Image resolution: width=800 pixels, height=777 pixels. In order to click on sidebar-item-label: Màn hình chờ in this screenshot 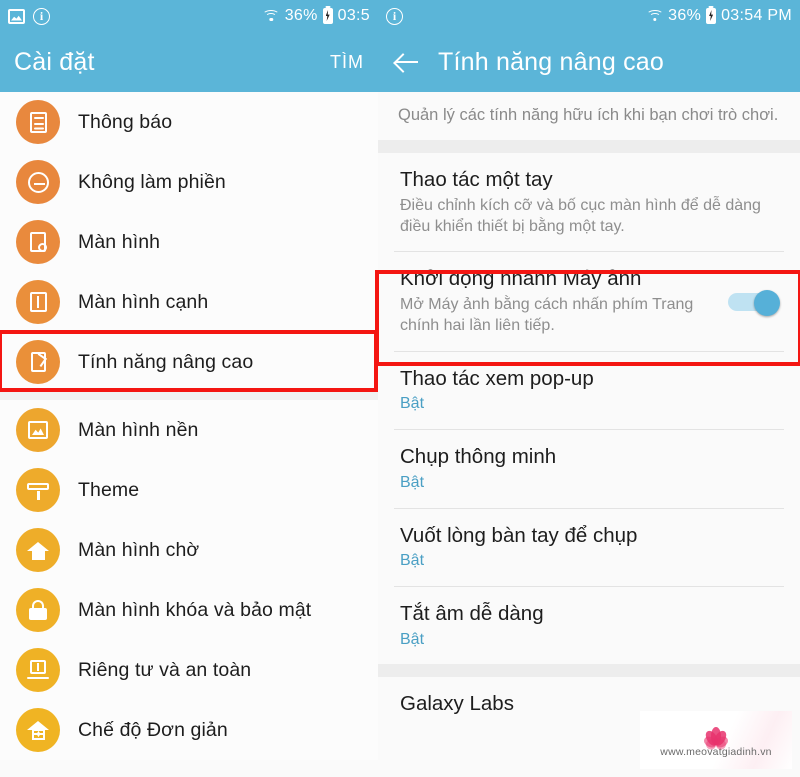, I will do `click(139, 549)`.